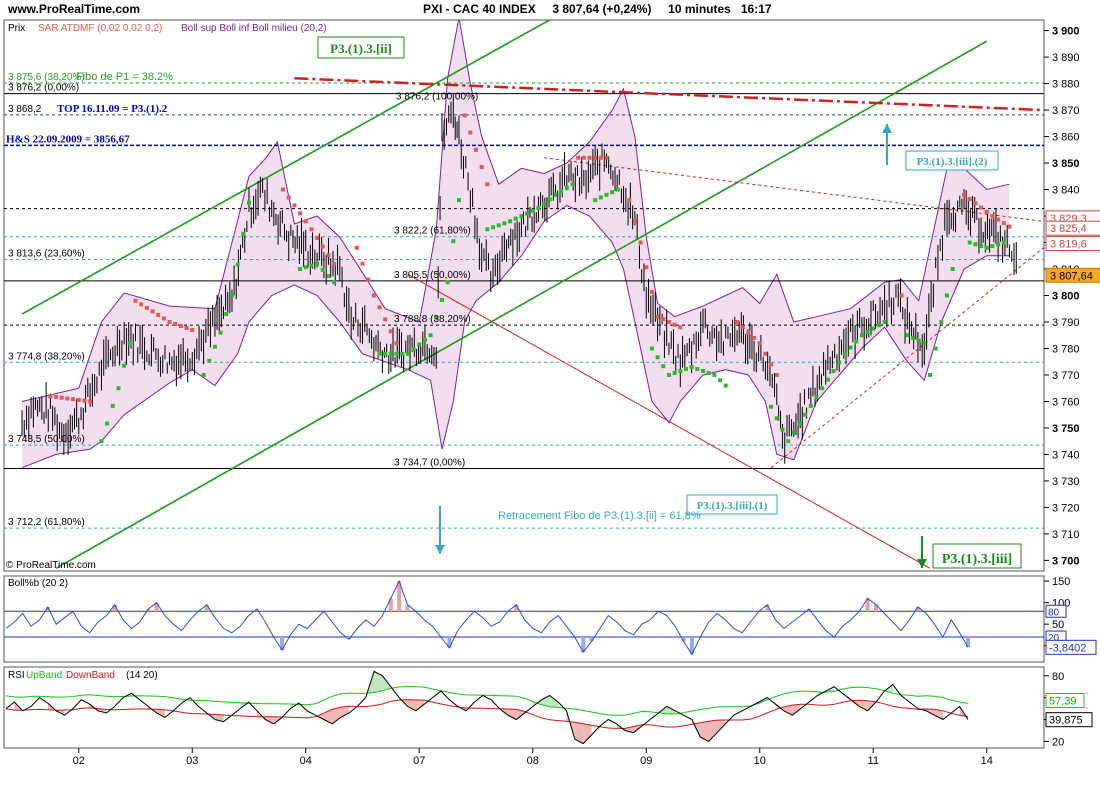 The image size is (1100, 800). I want to click on y-tick-label: 3 720, so click(1066, 508).